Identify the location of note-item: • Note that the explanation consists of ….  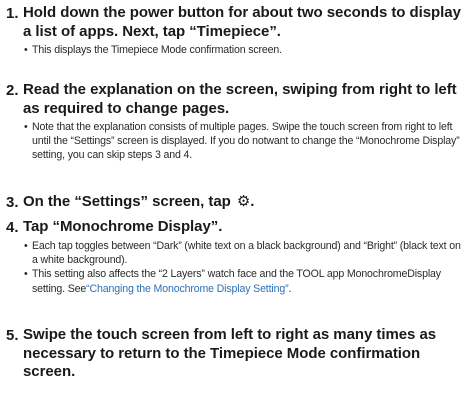
(245, 141).